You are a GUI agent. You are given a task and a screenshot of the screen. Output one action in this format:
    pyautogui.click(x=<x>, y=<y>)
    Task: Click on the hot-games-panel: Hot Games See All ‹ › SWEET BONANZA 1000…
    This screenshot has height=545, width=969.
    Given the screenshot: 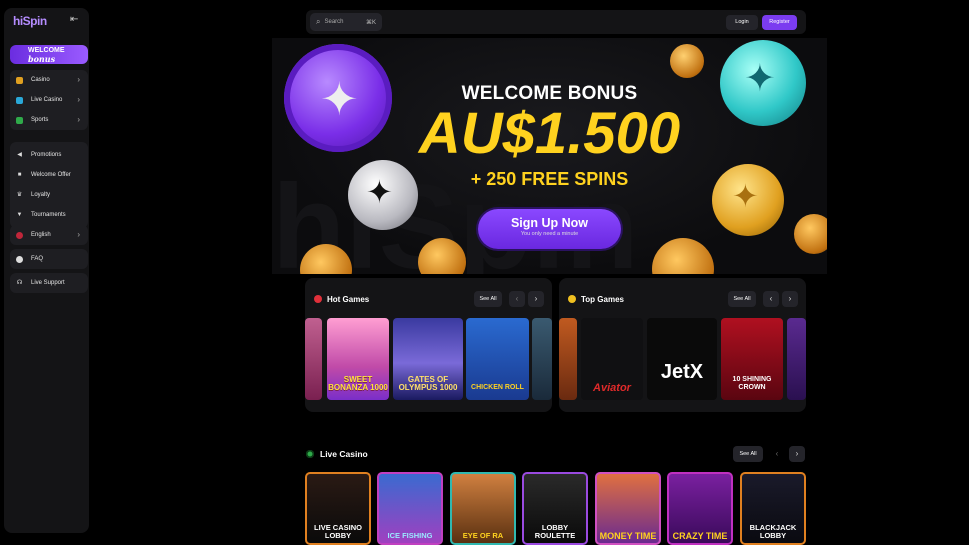 What is the action you would take?
    pyautogui.click(x=428, y=345)
    